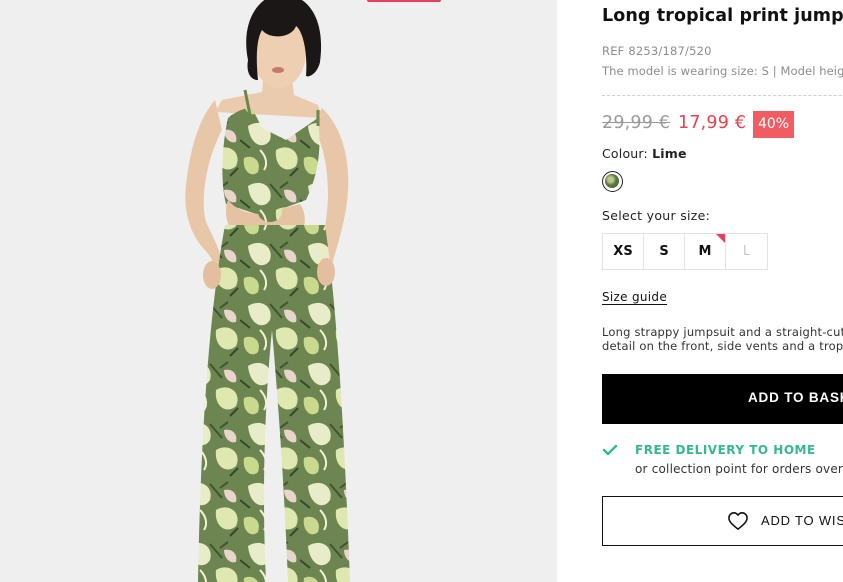  What do you see at coordinates (669, 153) in the screenshot?
I see `colour-value: Lime` at bounding box center [669, 153].